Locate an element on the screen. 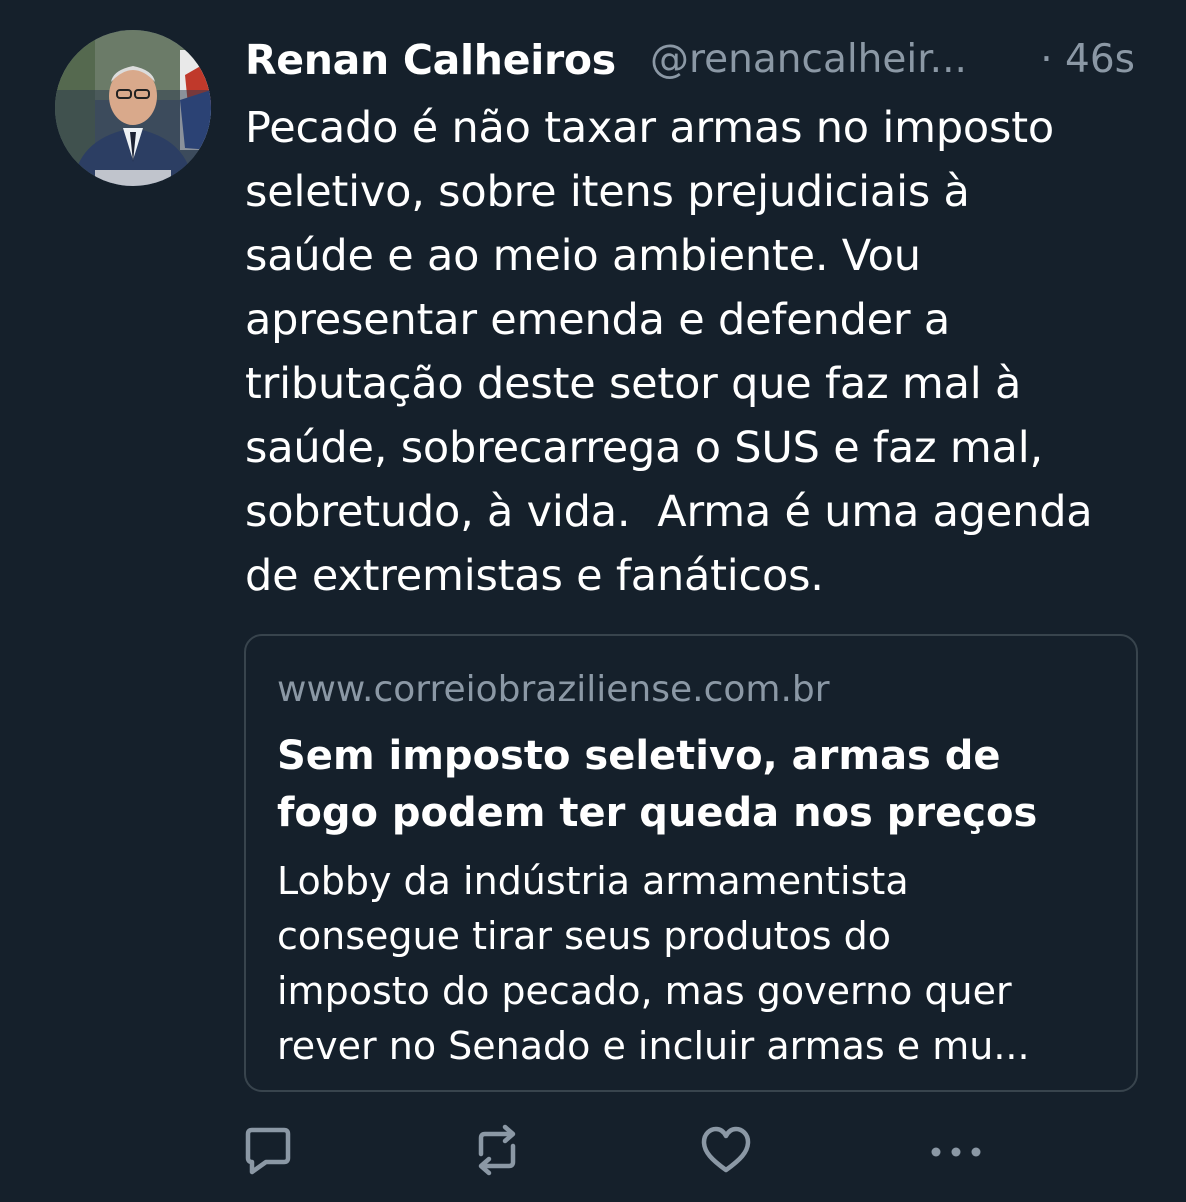 This screenshot has width=1186, height=1202. comment-icon is located at coordinates (268, 1151).